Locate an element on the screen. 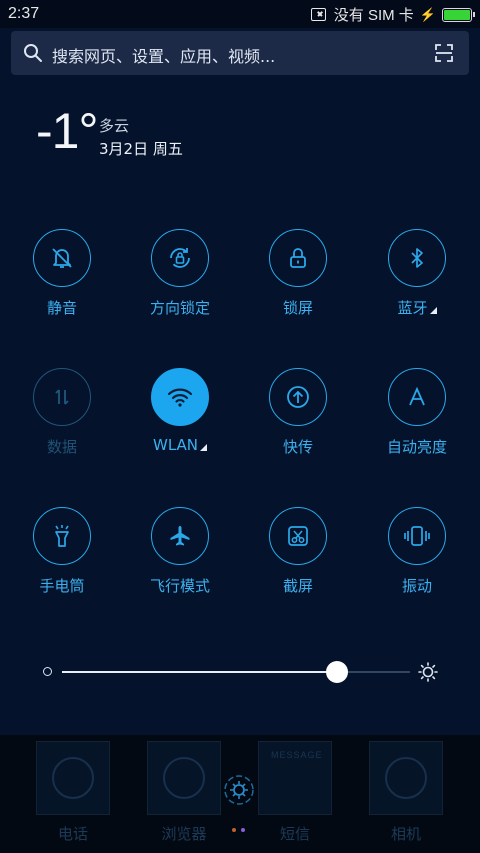 This screenshot has height=853, width=480. scan-icon is located at coordinates (444, 53).